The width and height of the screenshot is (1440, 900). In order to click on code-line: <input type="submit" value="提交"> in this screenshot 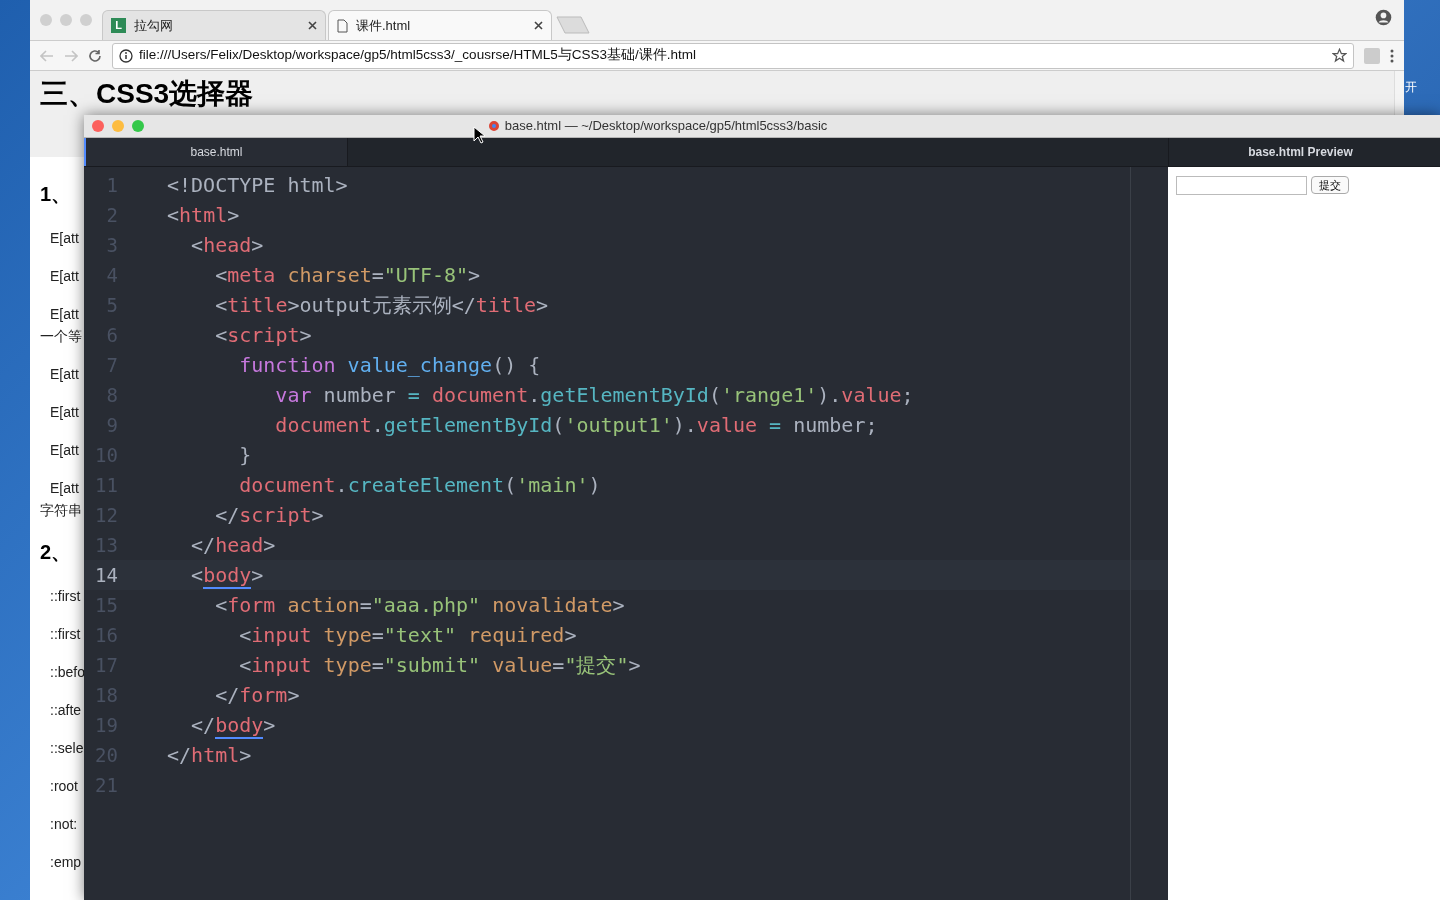, I will do `click(439, 665)`.